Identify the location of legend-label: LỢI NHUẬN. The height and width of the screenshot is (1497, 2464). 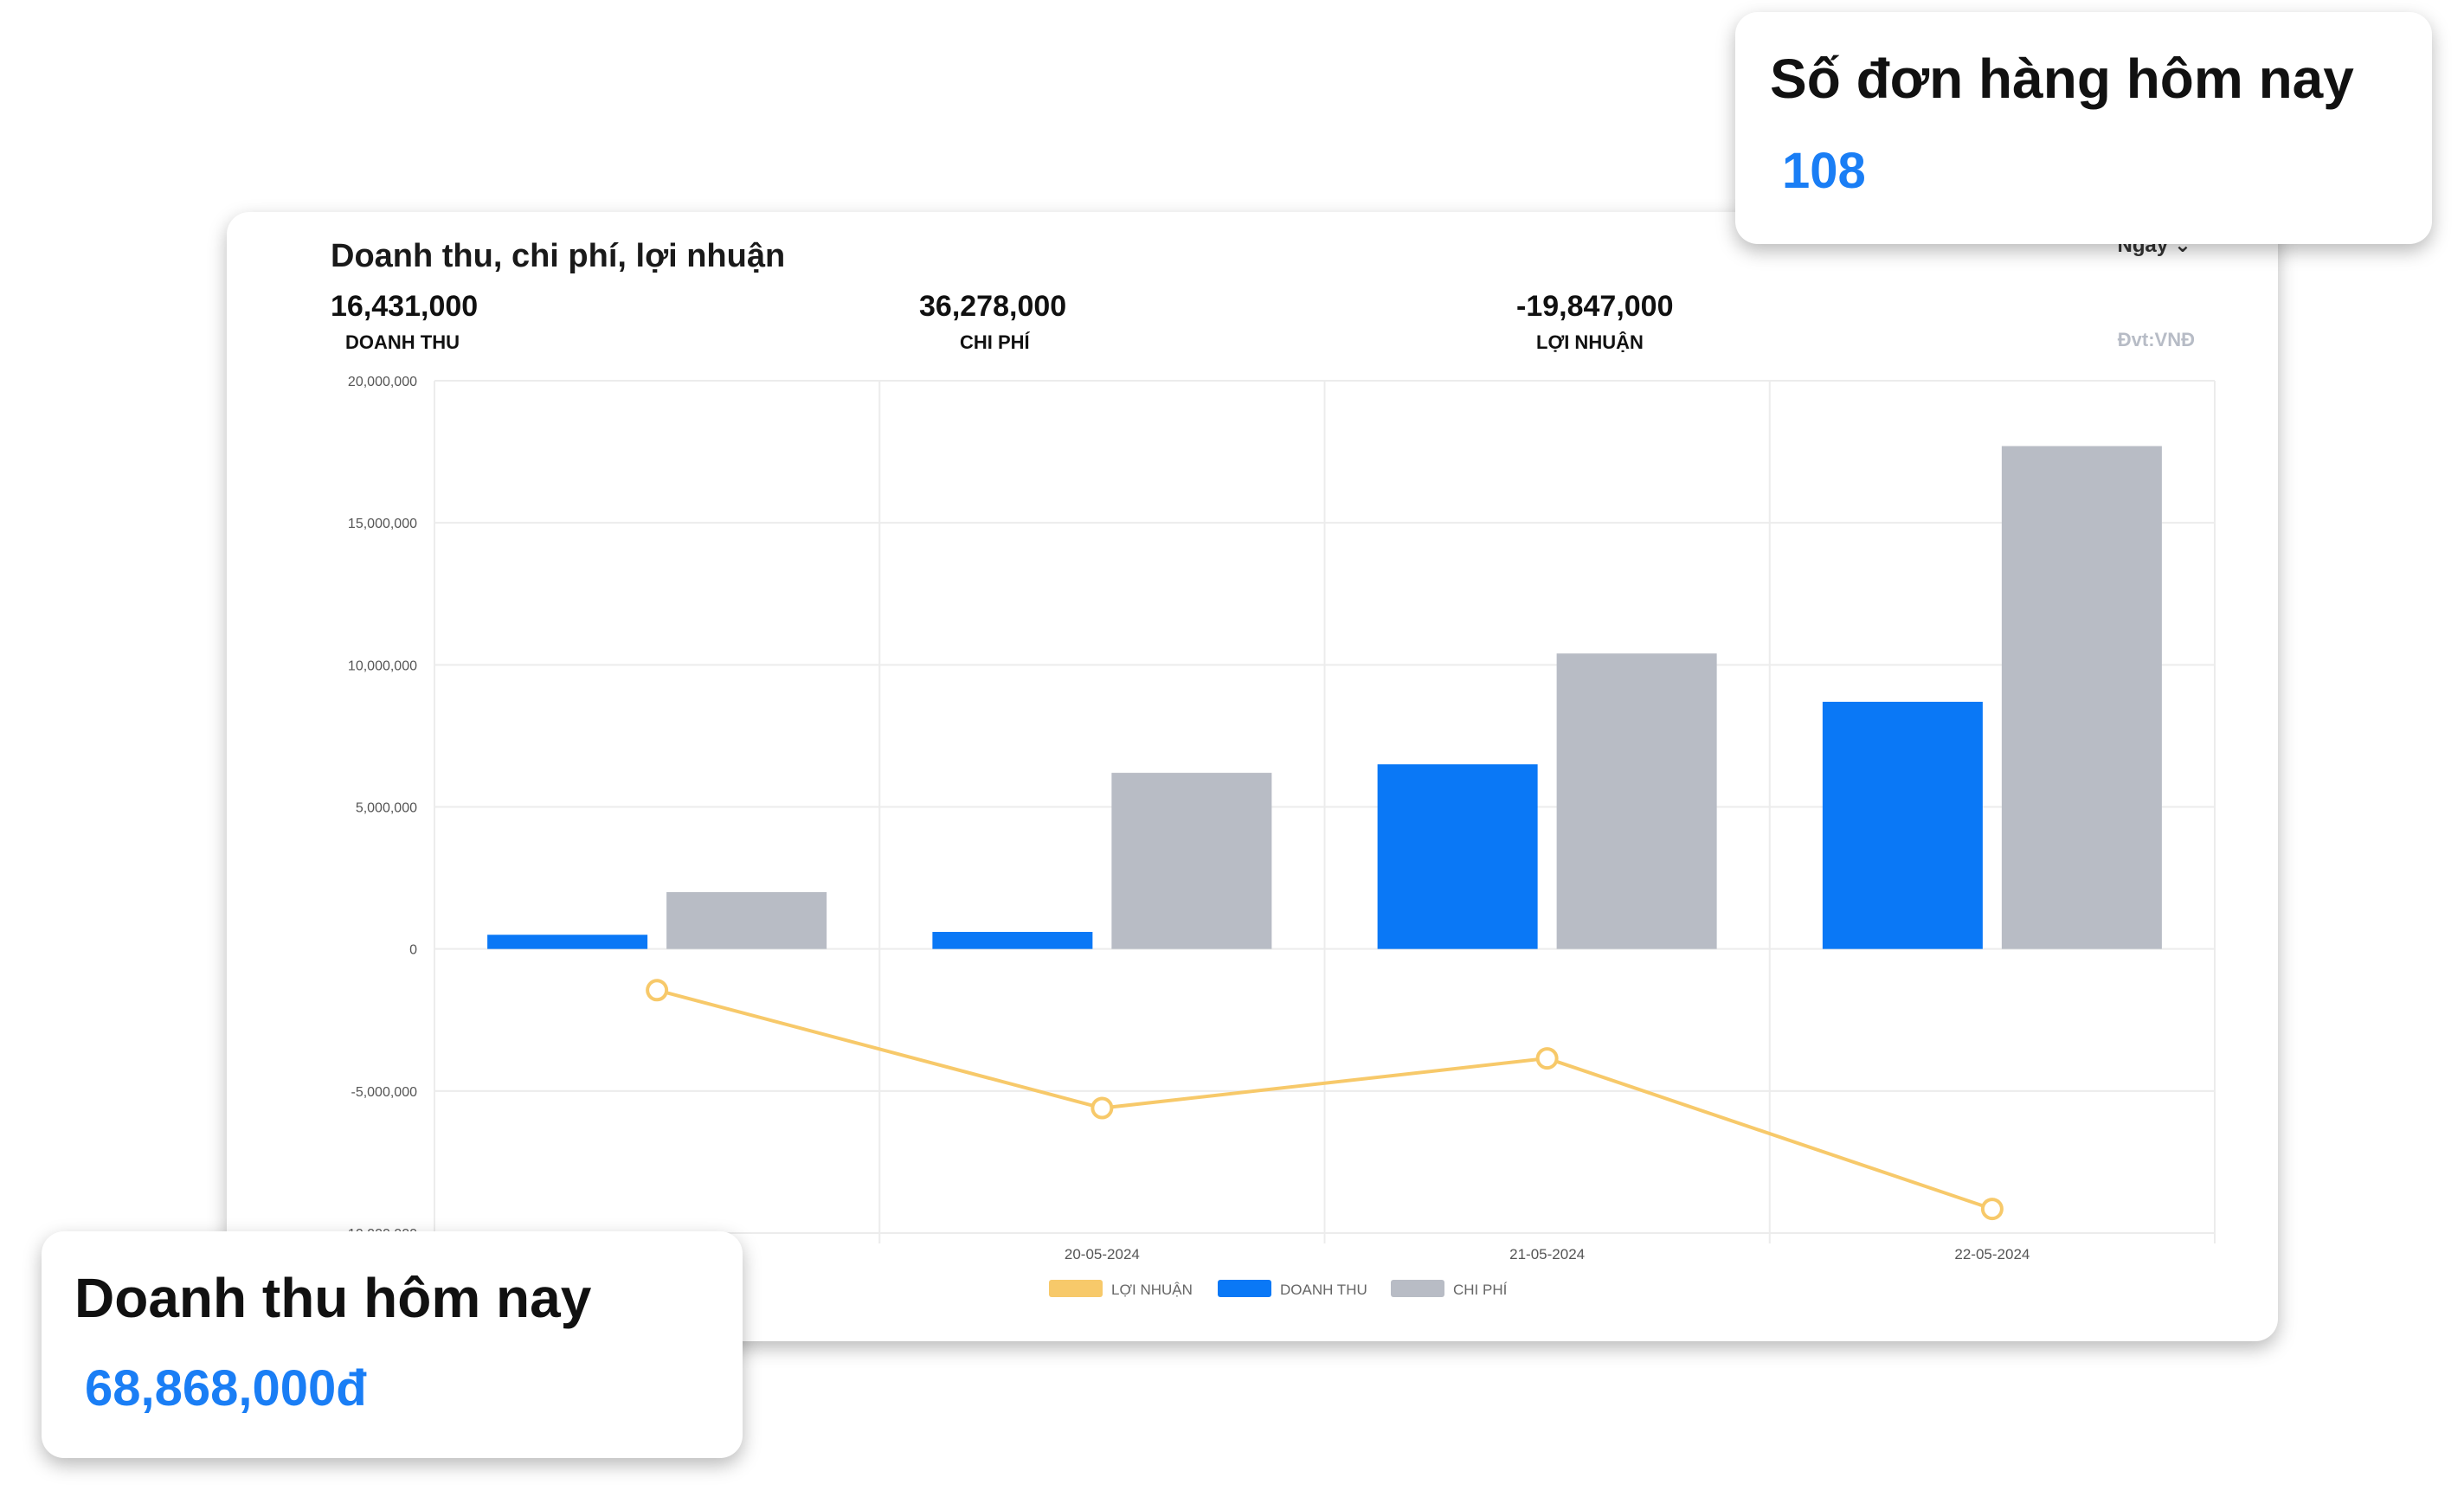
(1152, 1290).